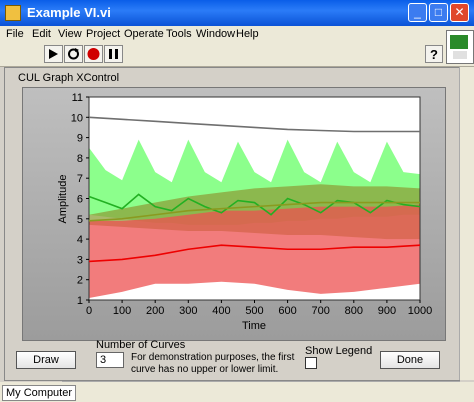 This screenshot has height=402, width=474. What do you see at coordinates (144, 34) in the screenshot?
I see `menu-operate: Operate` at bounding box center [144, 34].